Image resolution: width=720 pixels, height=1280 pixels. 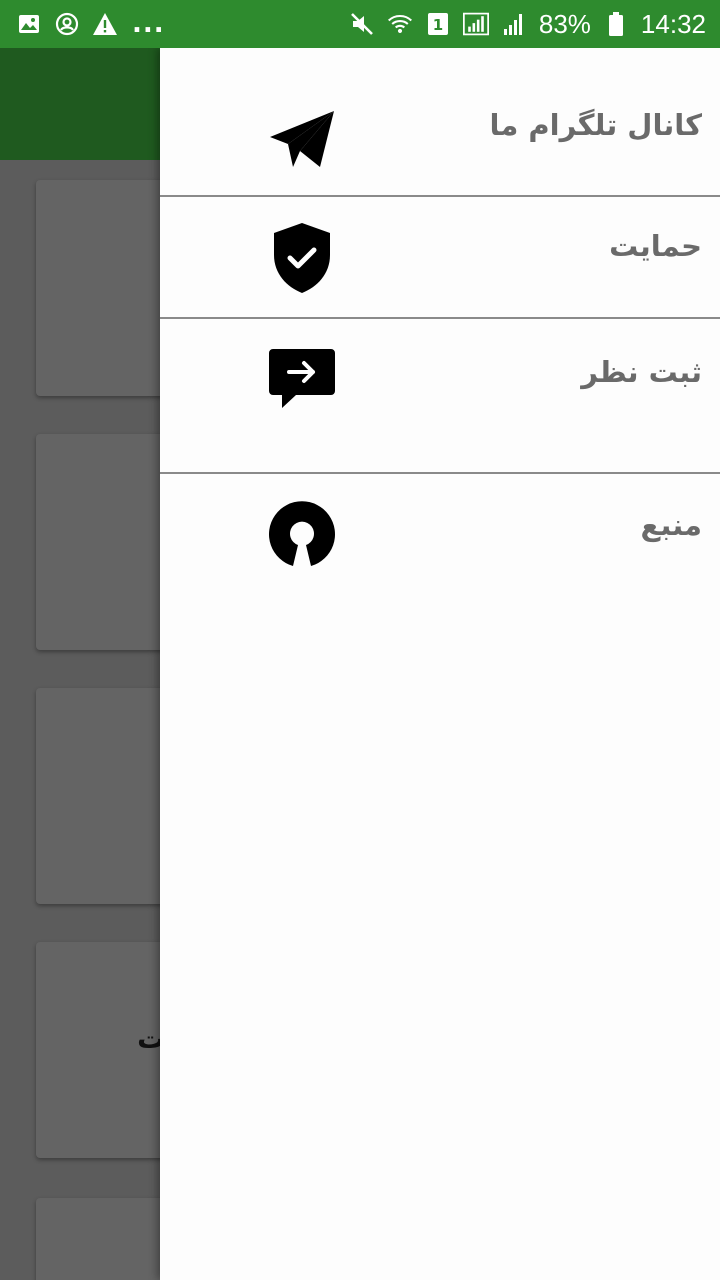 I want to click on warning-icon, so click(x=105, y=24).